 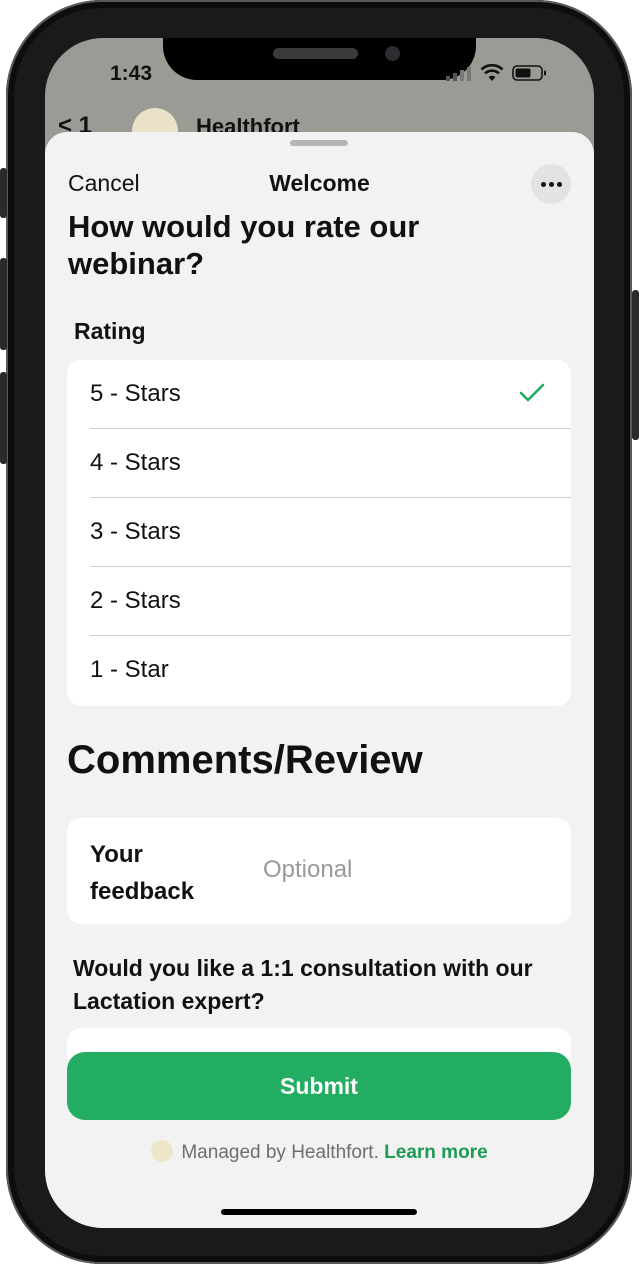 I want to click on notch, so click(x=319, y=59).